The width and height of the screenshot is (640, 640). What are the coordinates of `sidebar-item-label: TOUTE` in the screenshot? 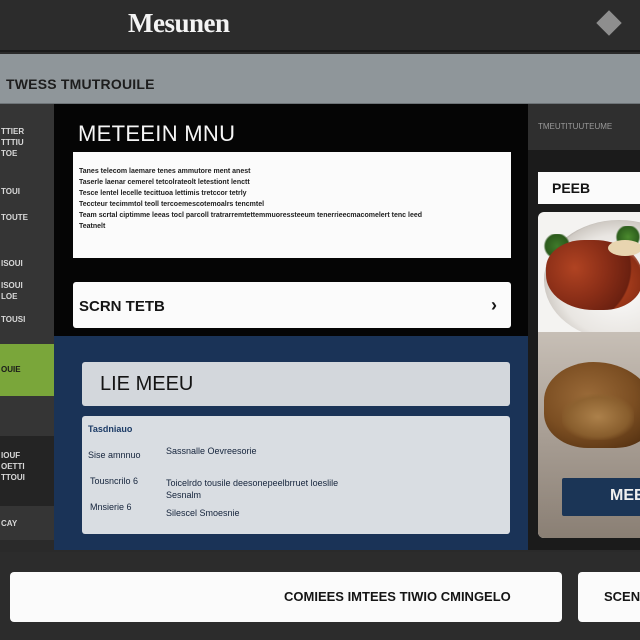 It's located at (14, 217).